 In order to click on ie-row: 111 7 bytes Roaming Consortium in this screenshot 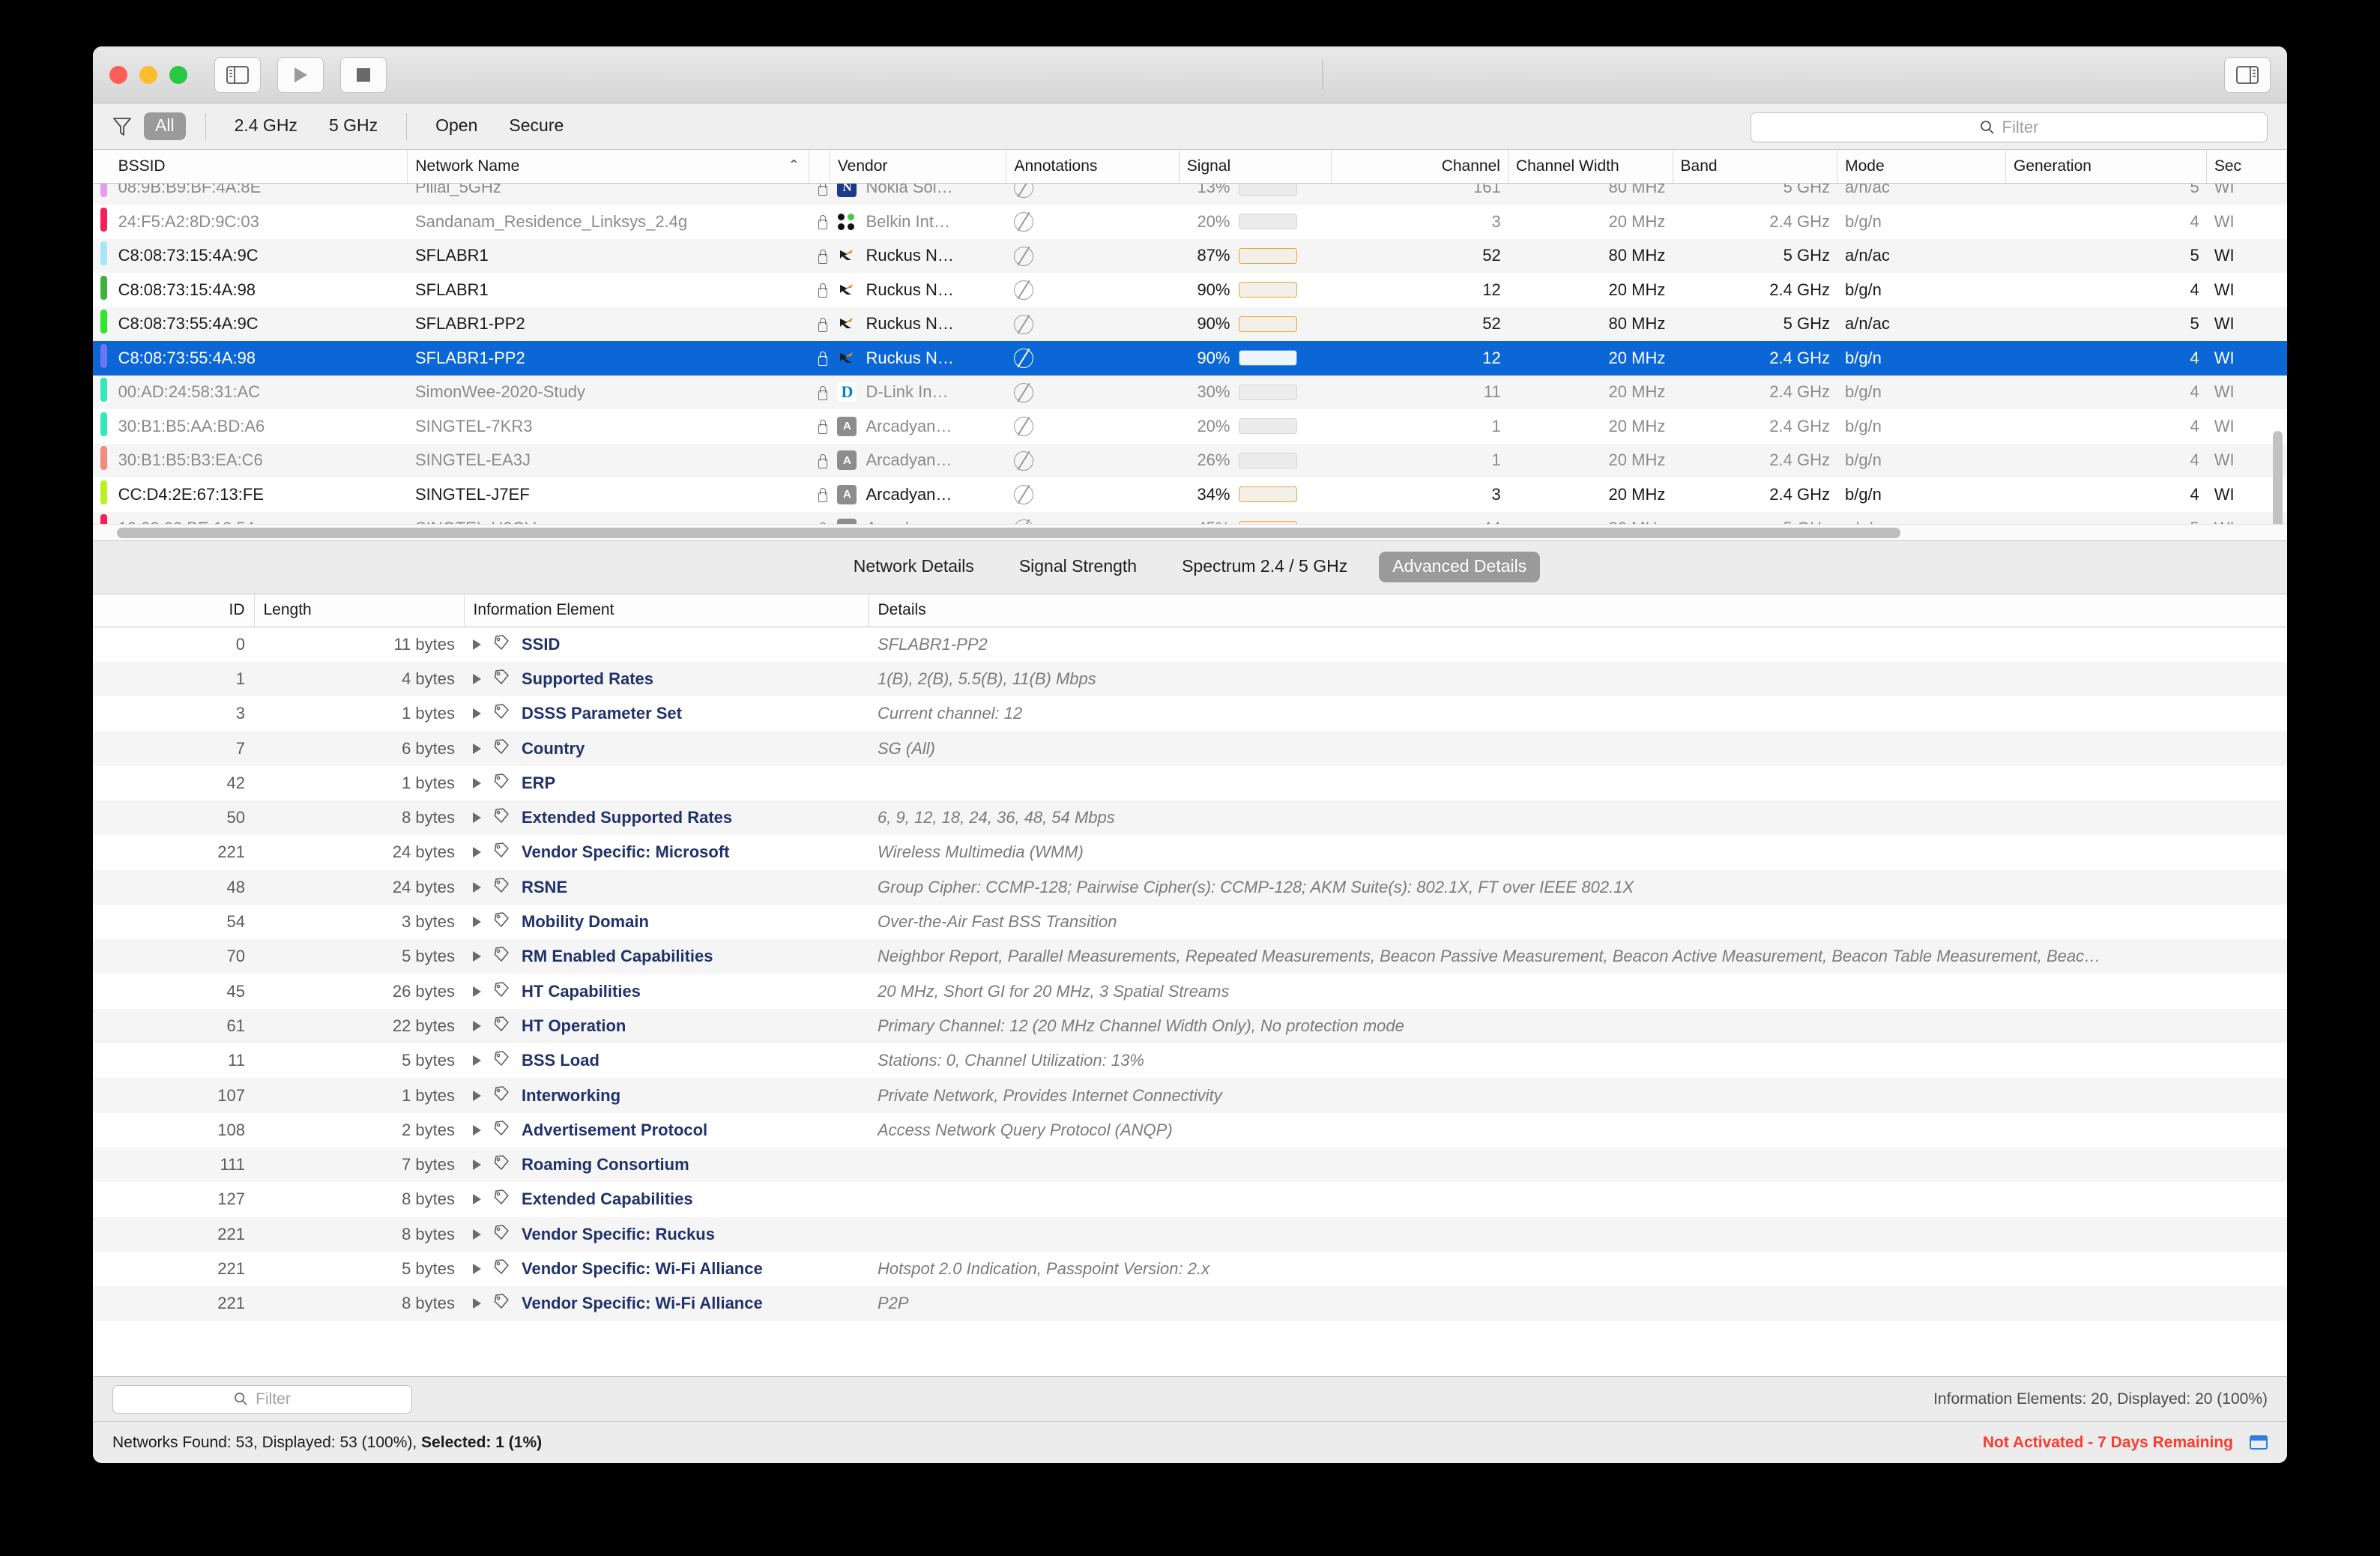, I will do `click(1190, 1165)`.